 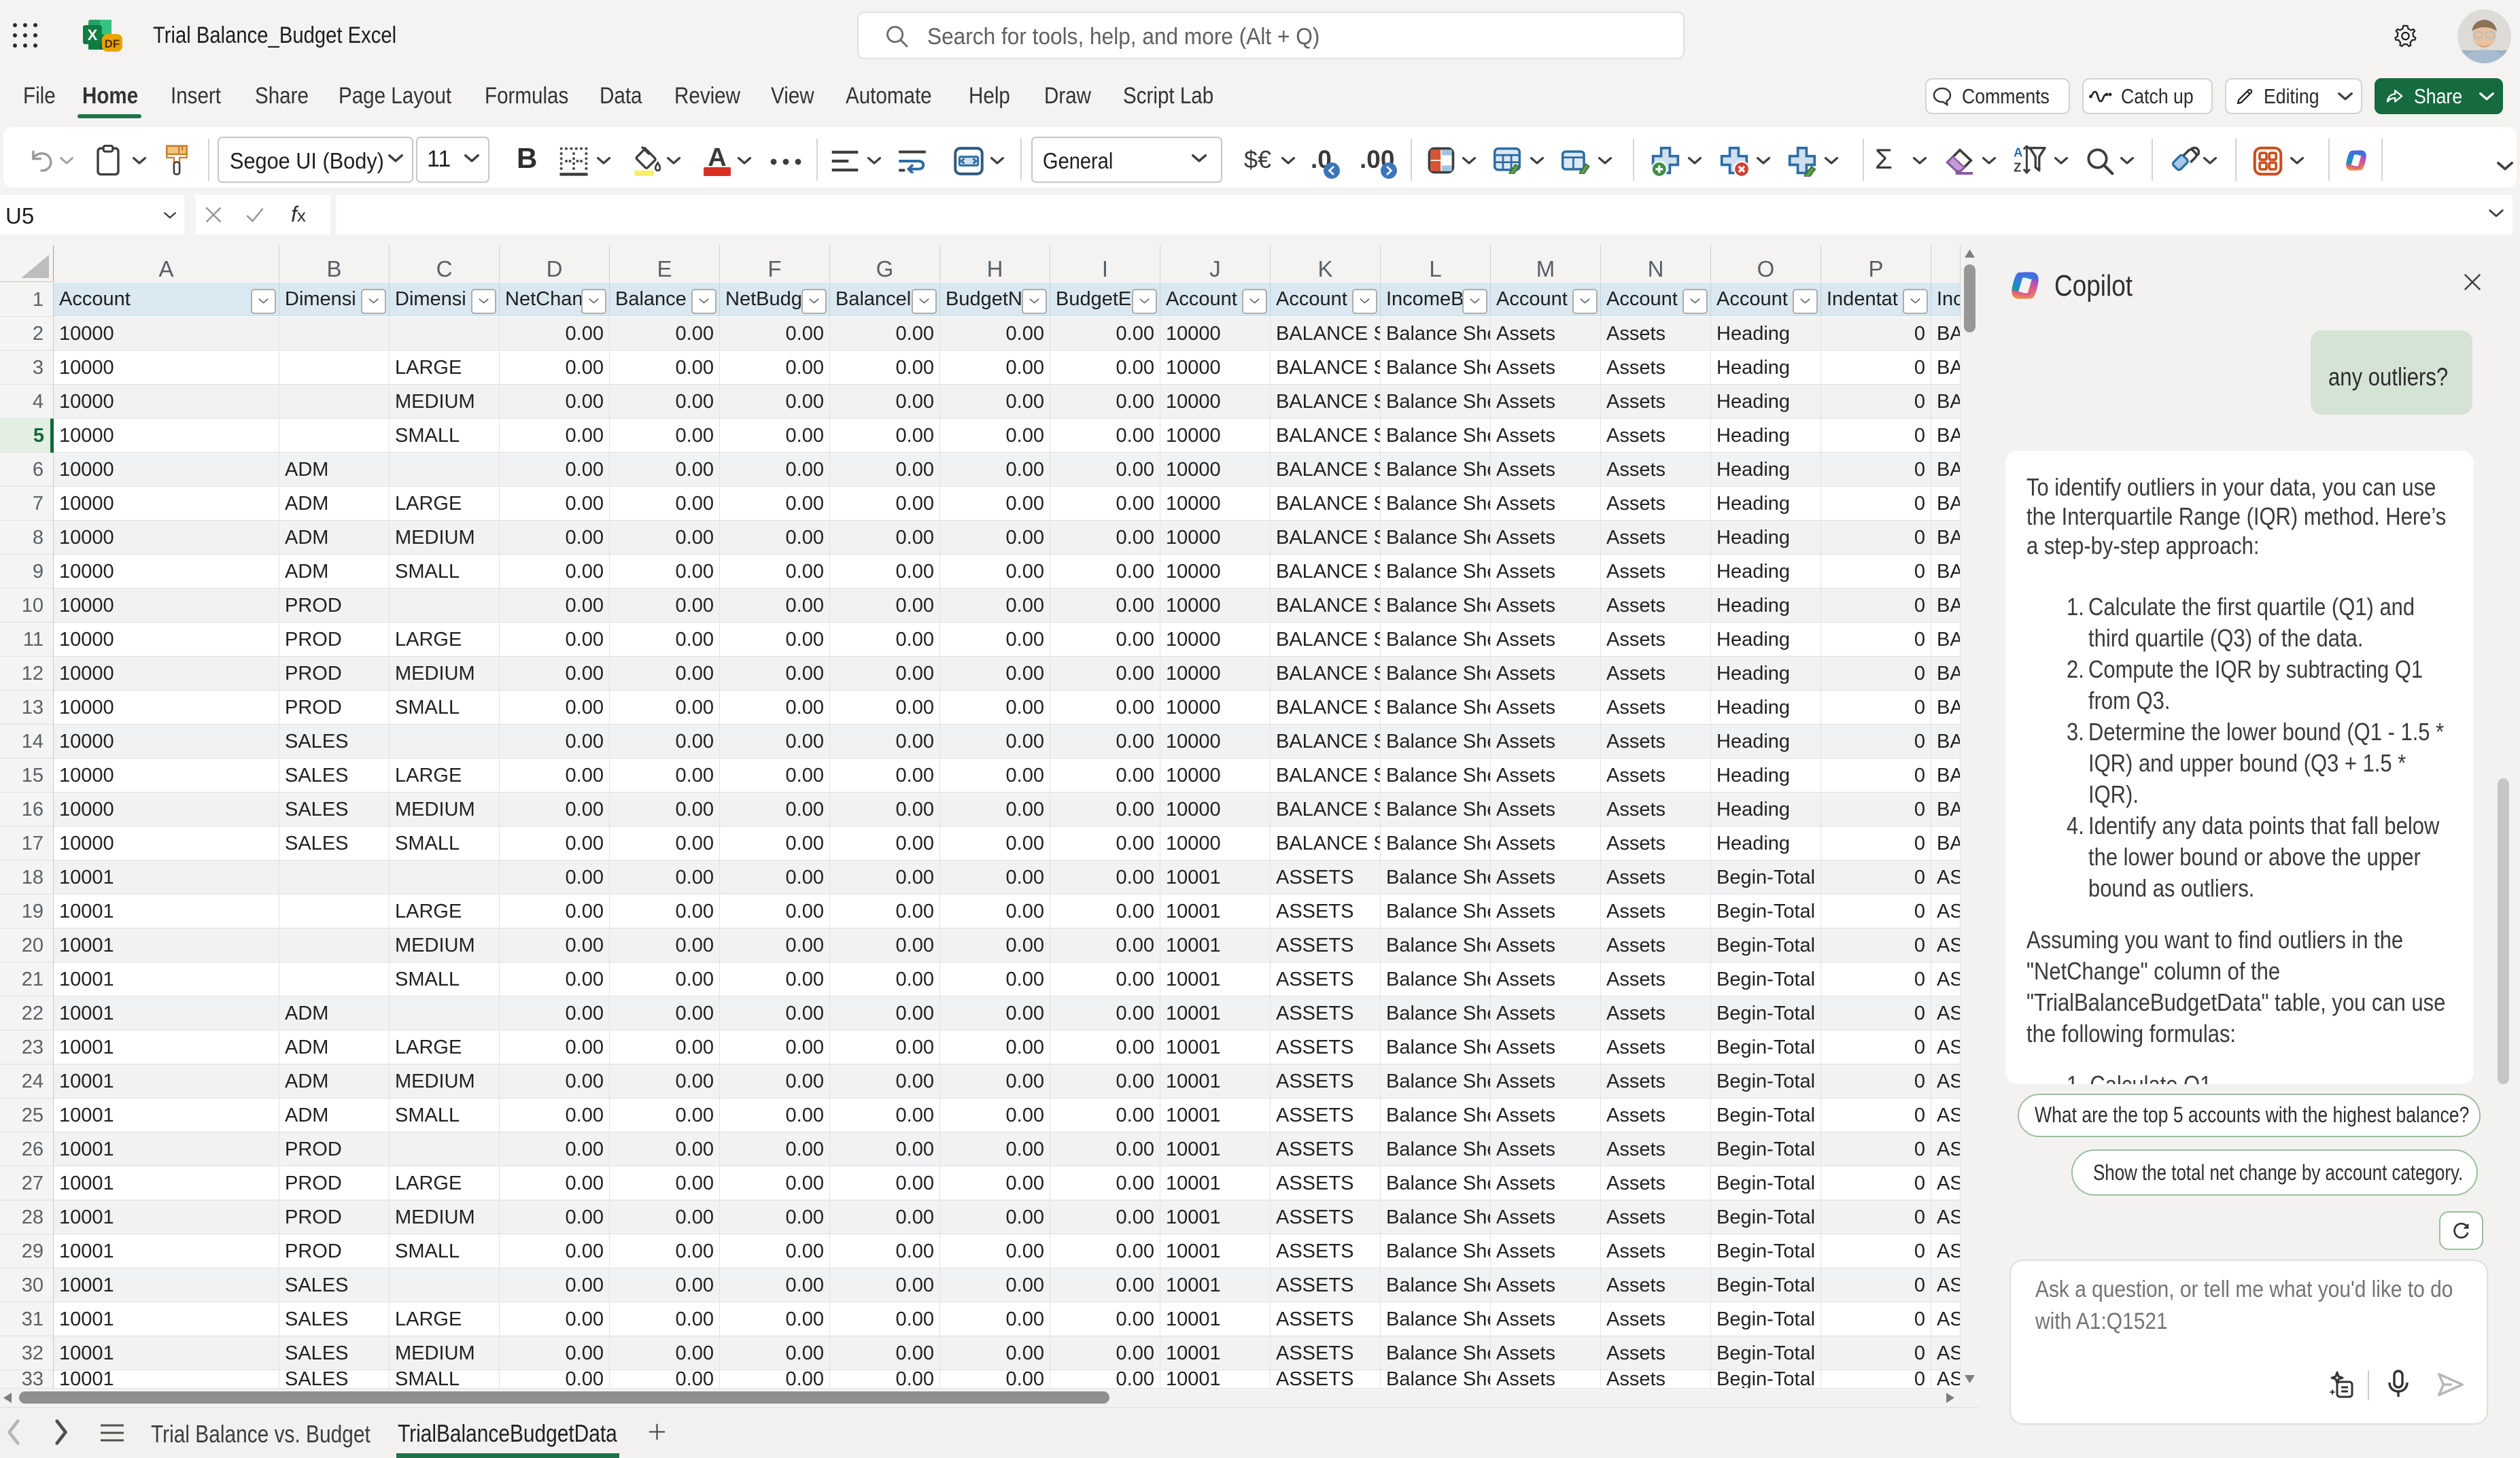 What do you see at coordinates (2018, 167) in the screenshot?
I see `svg-text: Z` at bounding box center [2018, 167].